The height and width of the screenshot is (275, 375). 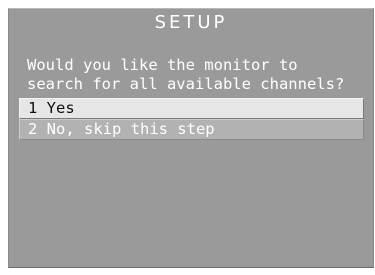 What do you see at coordinates (162, 65) in the screenshot?
I see `question-line-1: Would you like the monitor to` at bounding box center [162, 65].